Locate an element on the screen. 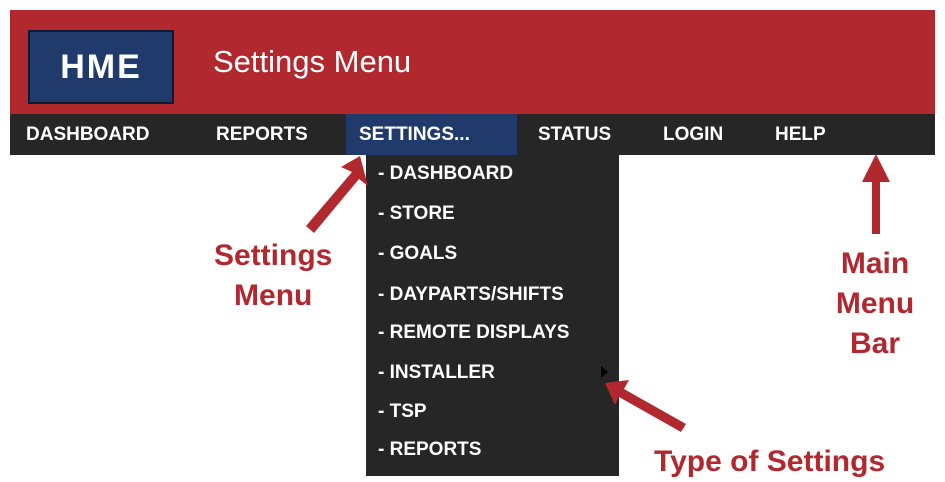  main-menu-bar-annotation-line2: Menu is located at coordinates (875, 303).